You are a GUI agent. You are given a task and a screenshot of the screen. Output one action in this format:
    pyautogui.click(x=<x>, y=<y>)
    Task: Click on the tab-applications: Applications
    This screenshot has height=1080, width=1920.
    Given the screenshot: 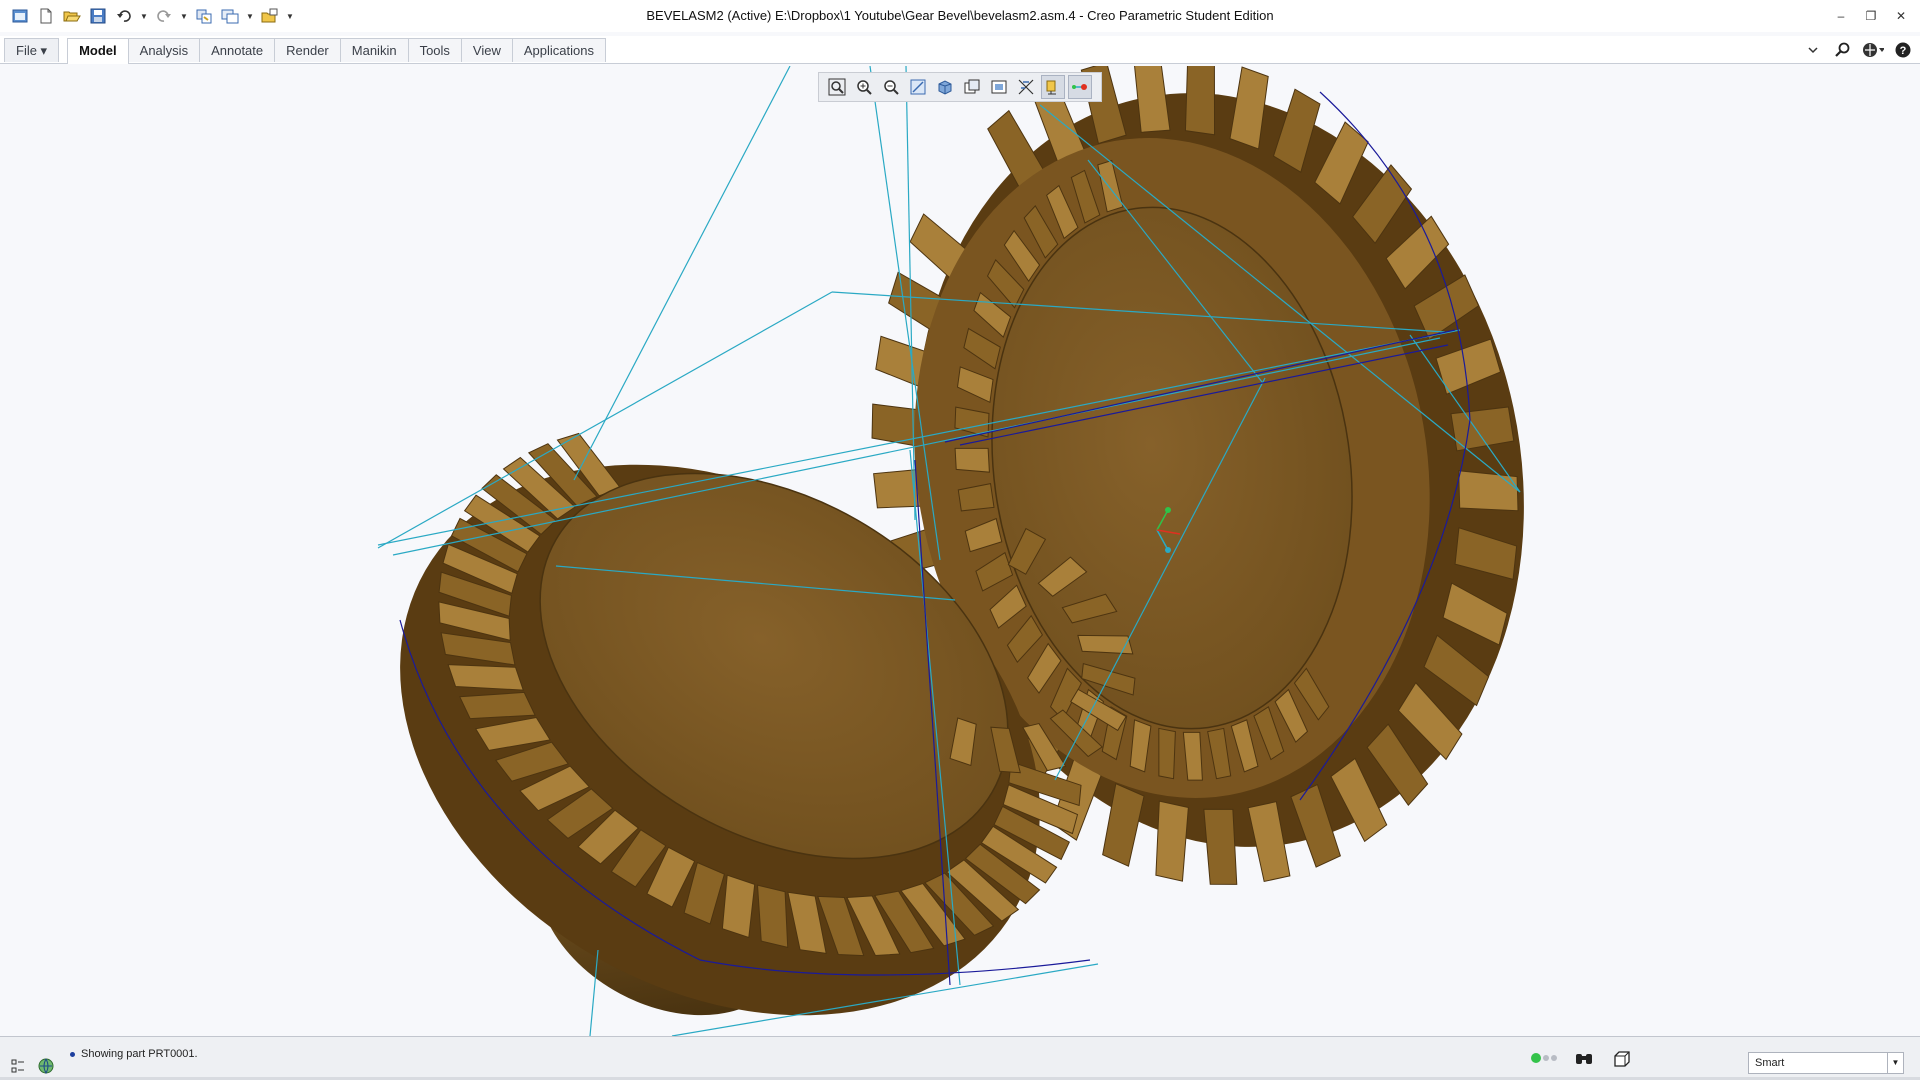 What is the action you would take?
    pyautogui.click(x=558, y=50)
    